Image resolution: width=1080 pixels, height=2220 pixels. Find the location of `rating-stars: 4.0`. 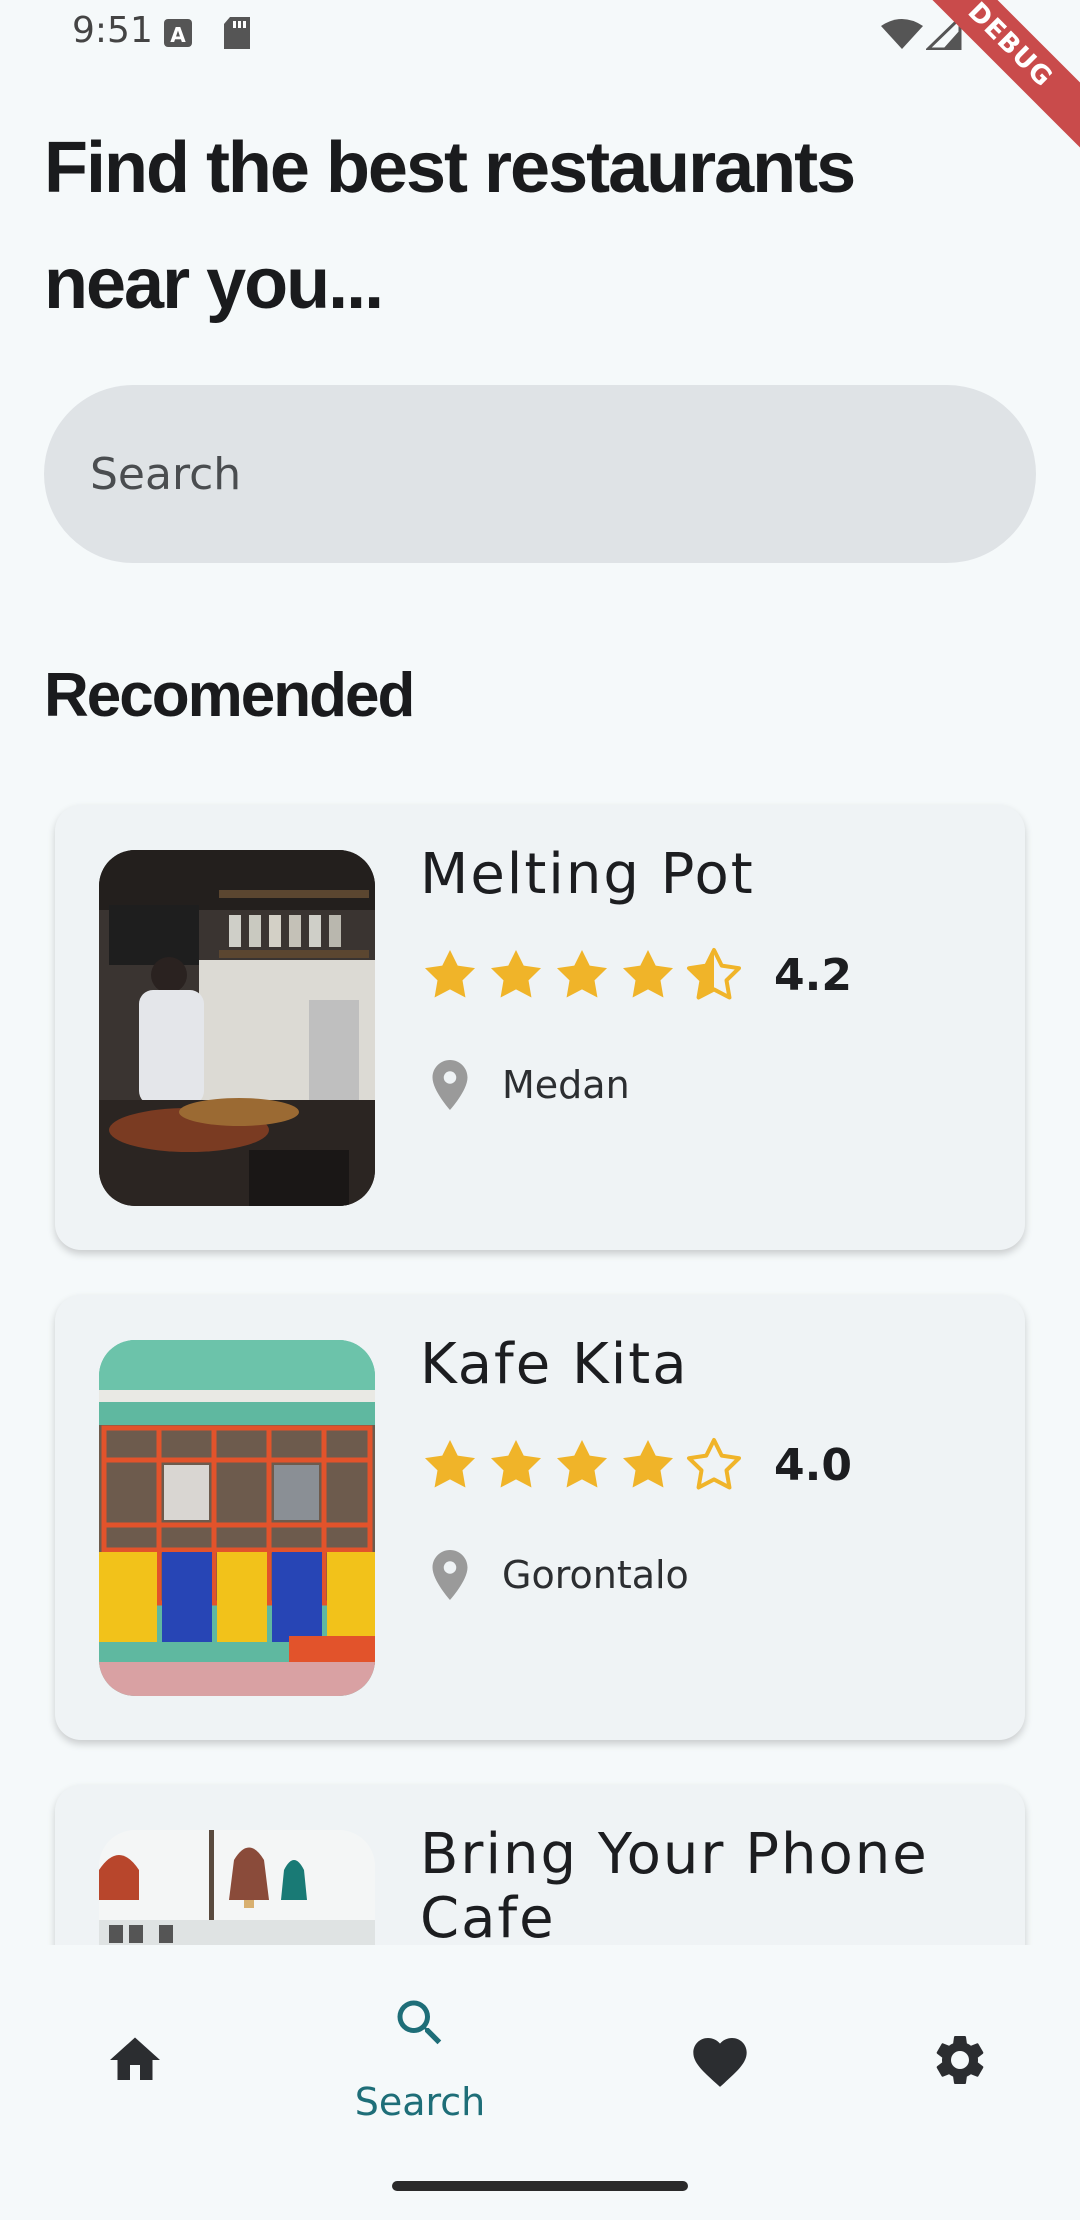

rating-stars: 4.0 is located at coordinates (636, 1465).